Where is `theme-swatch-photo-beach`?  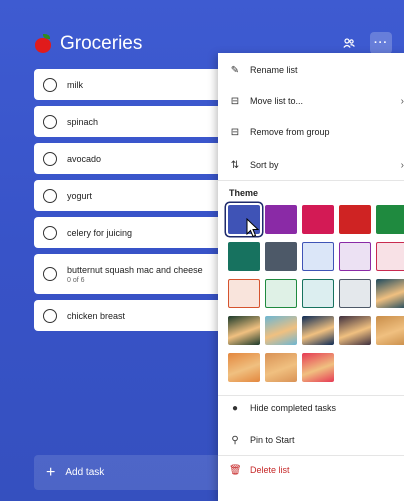
theme-swatch-photo-beach is located at coordinates (281, 330).